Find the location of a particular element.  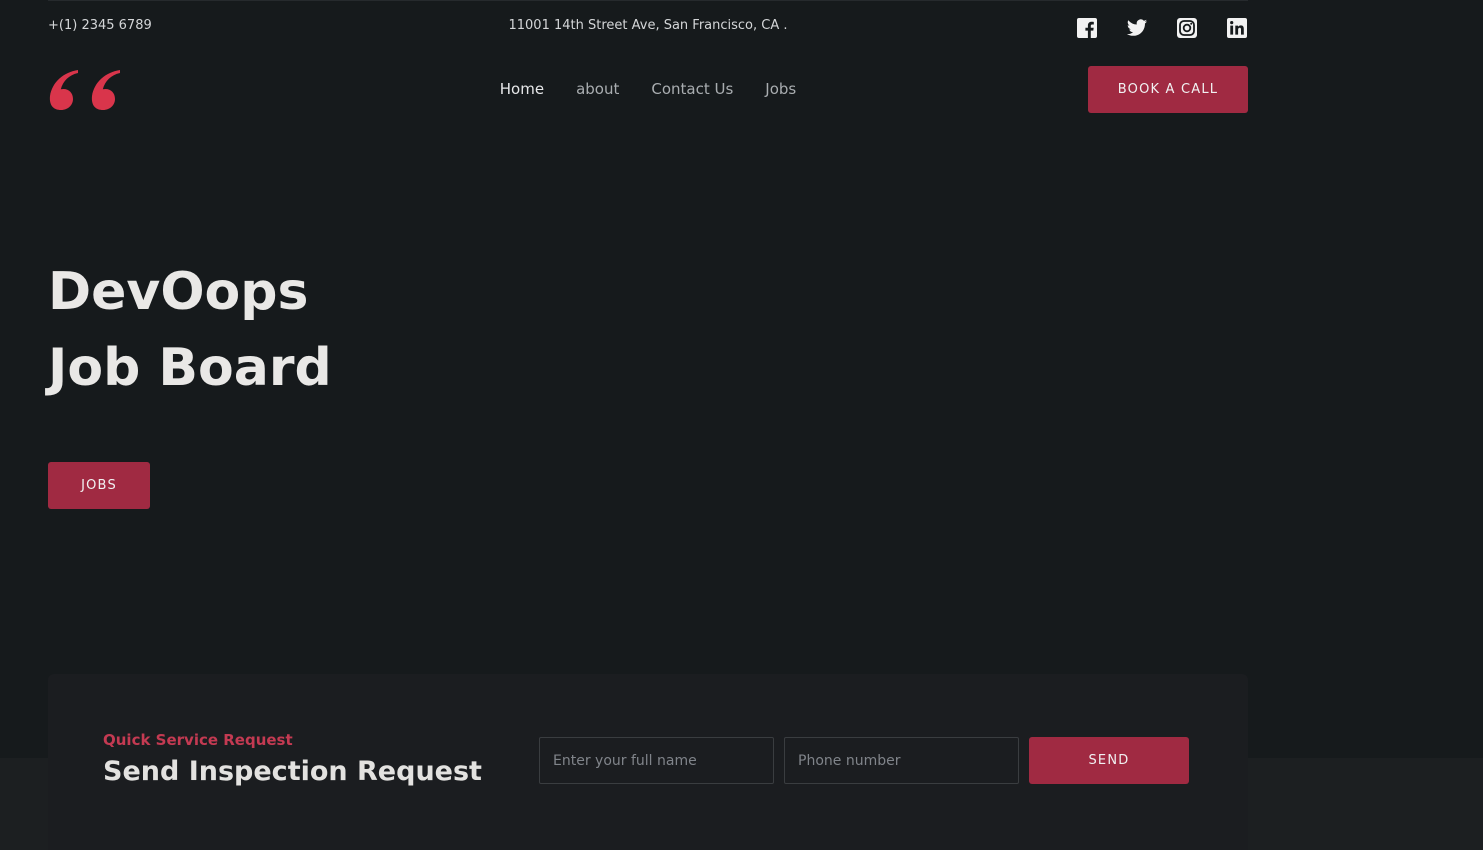

send-button: SEND is located at coordinates (1109, 760).